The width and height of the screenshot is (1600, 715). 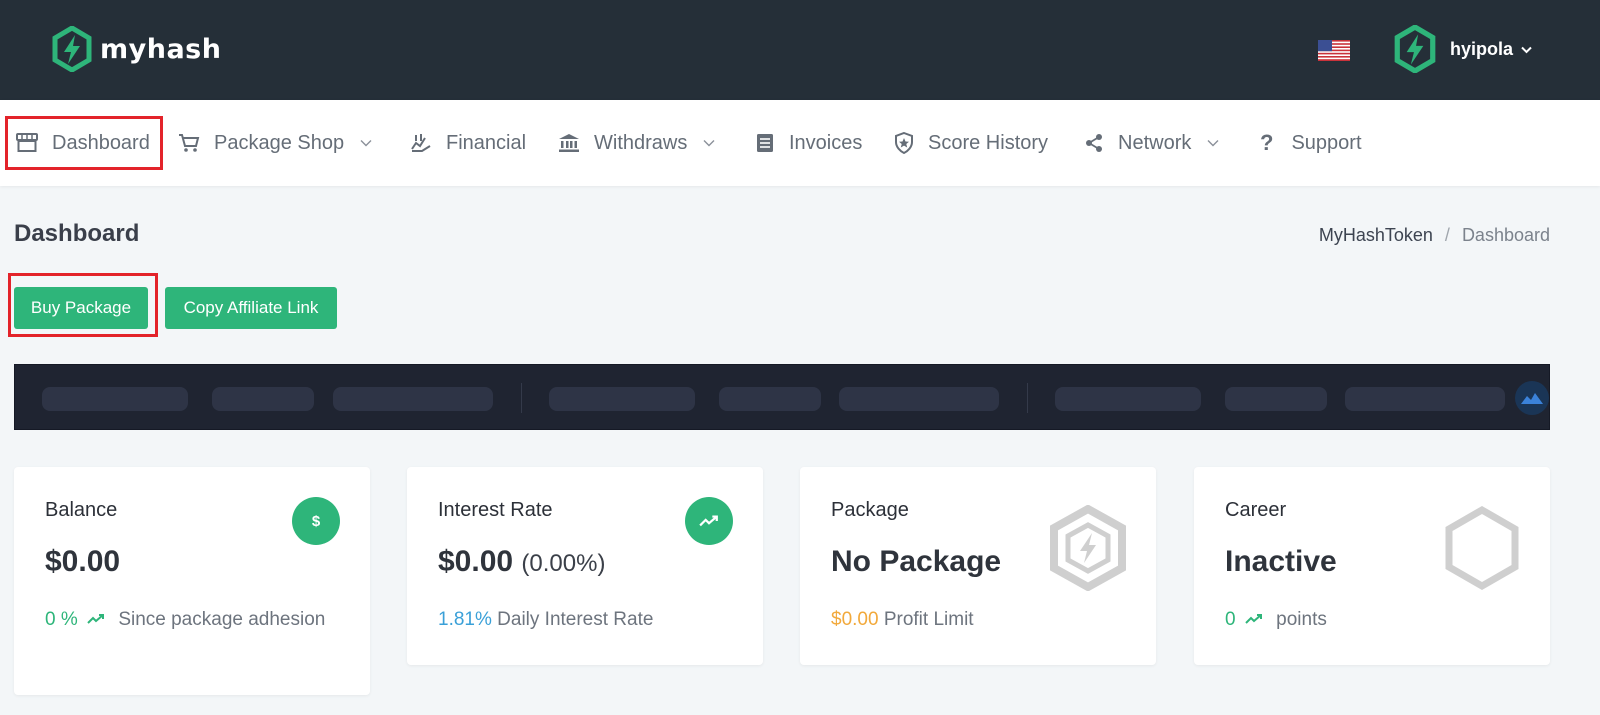 I want to click on package-card: Package No Package $0.00 Profit Limit, so click(x=978, y=566).